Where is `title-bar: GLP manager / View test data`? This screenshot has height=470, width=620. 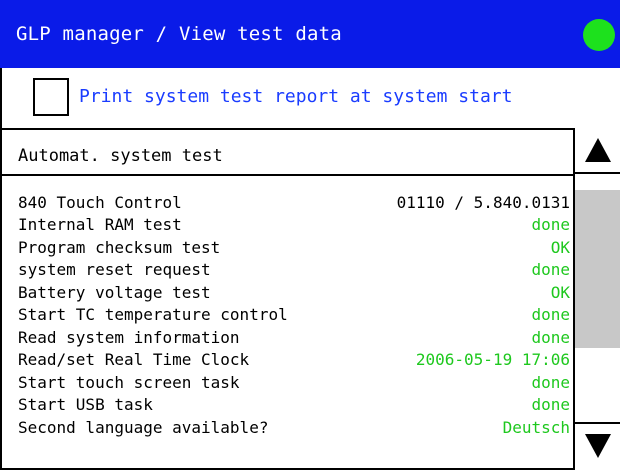
title-bar: GLP manager / View test data is located at coordinates (310, 34).